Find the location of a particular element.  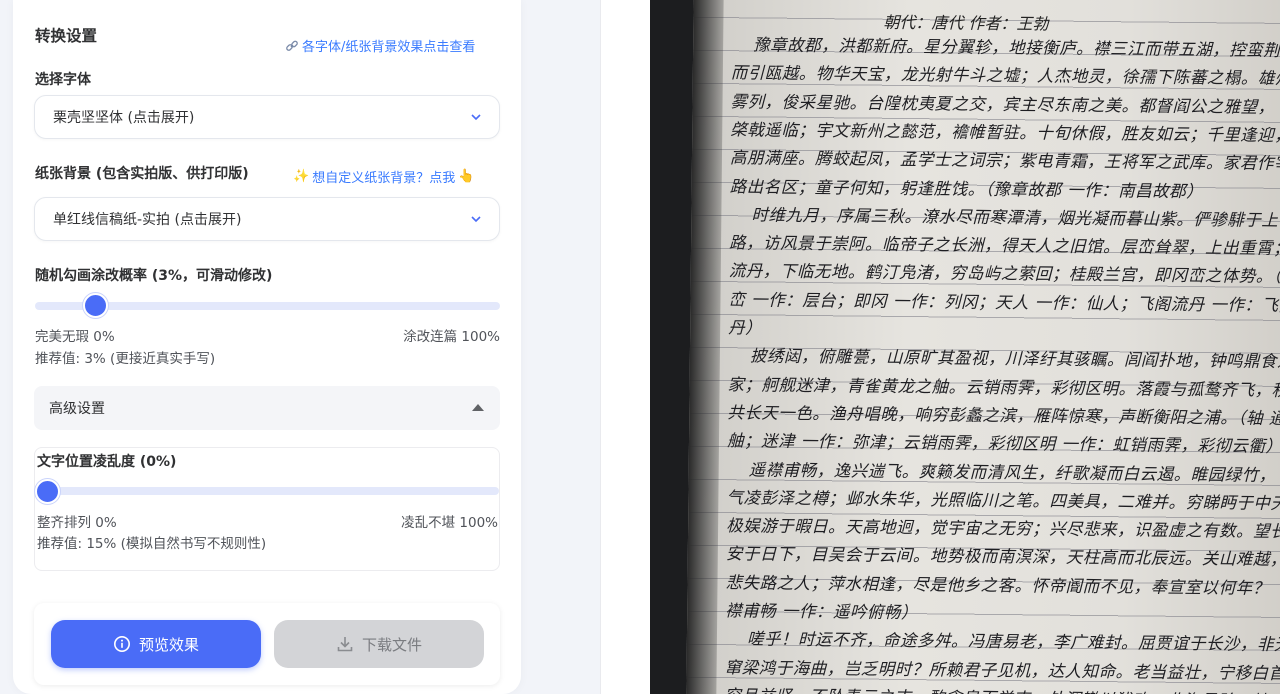

advanced-settings-toggle: 高级设置 is located at coordinates (267, 408).